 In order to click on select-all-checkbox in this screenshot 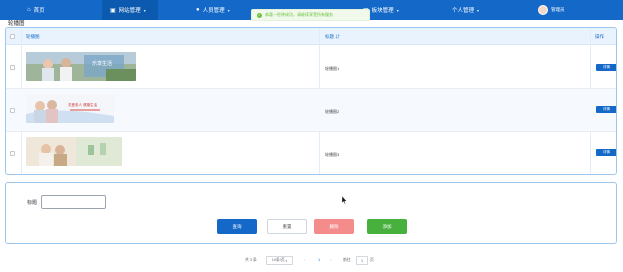, I will do `click(12, 36)`.